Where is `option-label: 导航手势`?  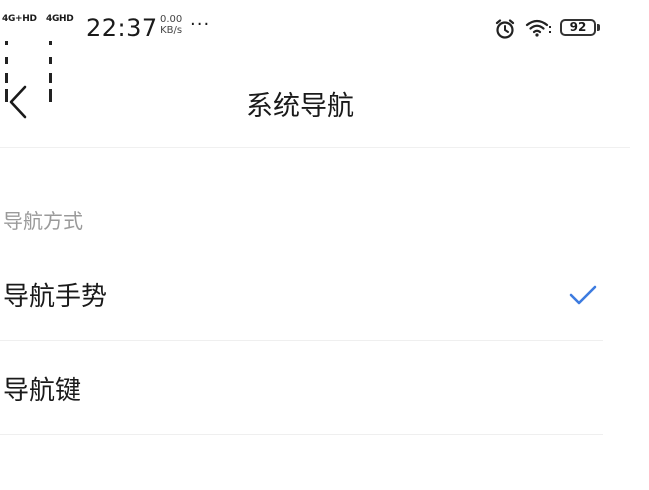 option-label: 导航手势 is located at coordinates (55, 297).